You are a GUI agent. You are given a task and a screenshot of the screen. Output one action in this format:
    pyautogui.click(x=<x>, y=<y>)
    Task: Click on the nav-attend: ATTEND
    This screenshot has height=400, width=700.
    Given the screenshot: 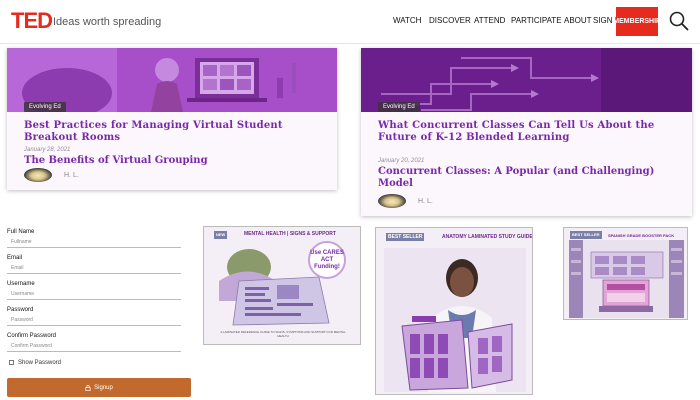 What is the action you would take?
    pyautogui.click(x=489, y=21)
    